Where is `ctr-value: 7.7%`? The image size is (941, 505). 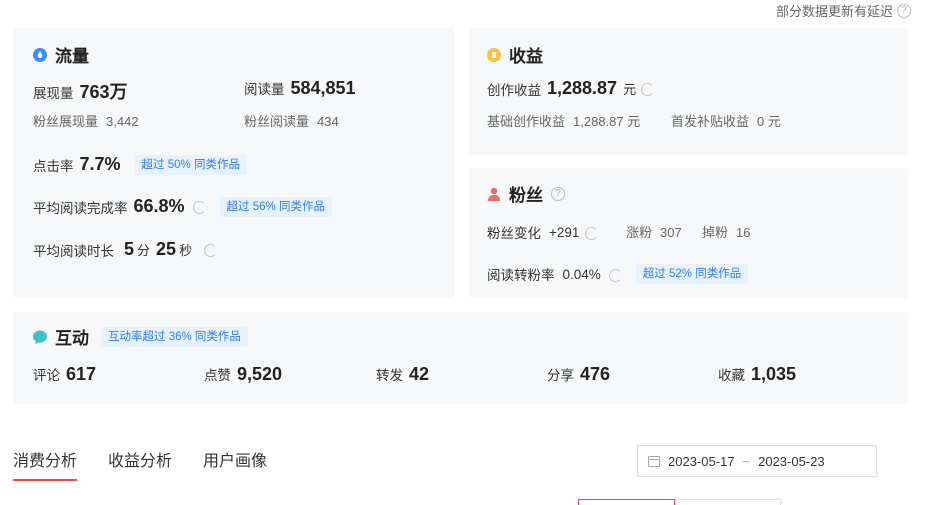
ctr-value: 7.7% is located at coordinates (100, 164).